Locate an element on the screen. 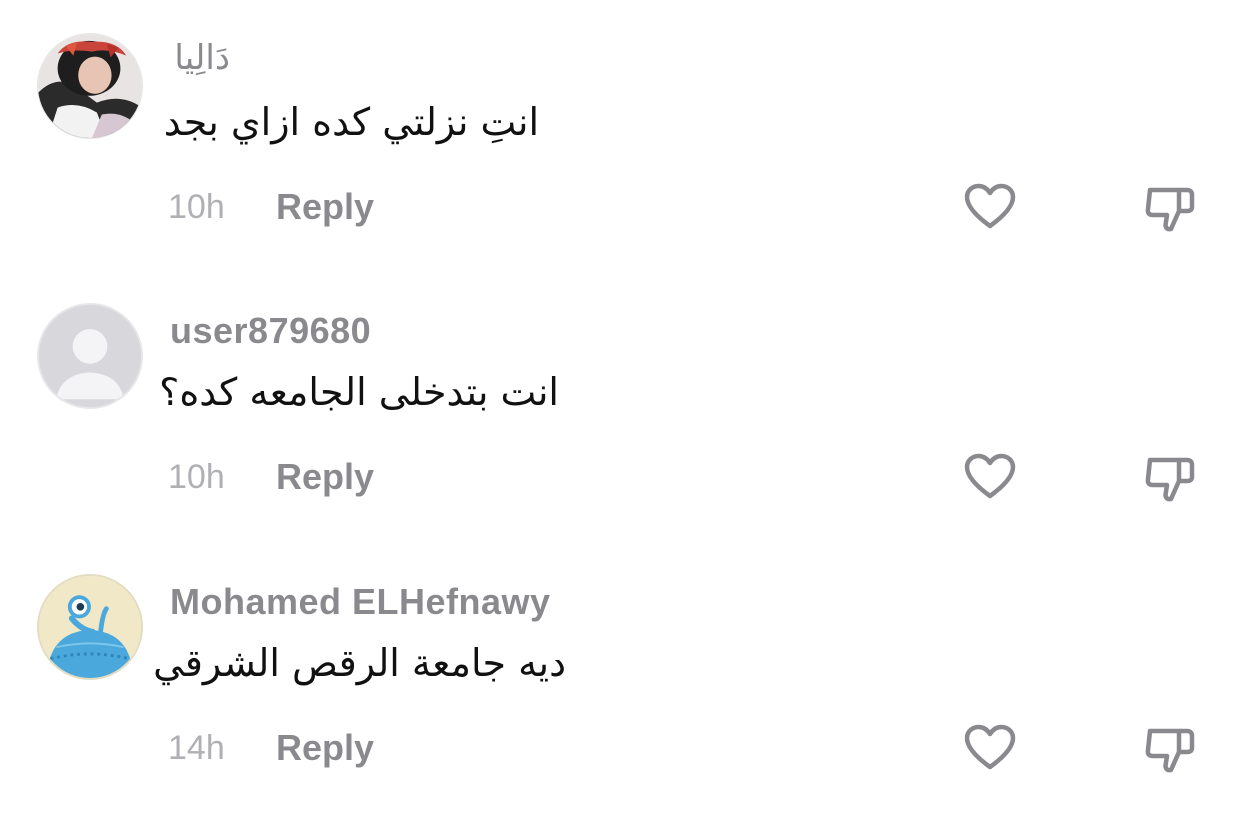 Image resolution: width=1242 pixels, height=817 pixels. comment-text: انت بتدخلى الجامعه كده؟ is located at coordinates (359, 392).